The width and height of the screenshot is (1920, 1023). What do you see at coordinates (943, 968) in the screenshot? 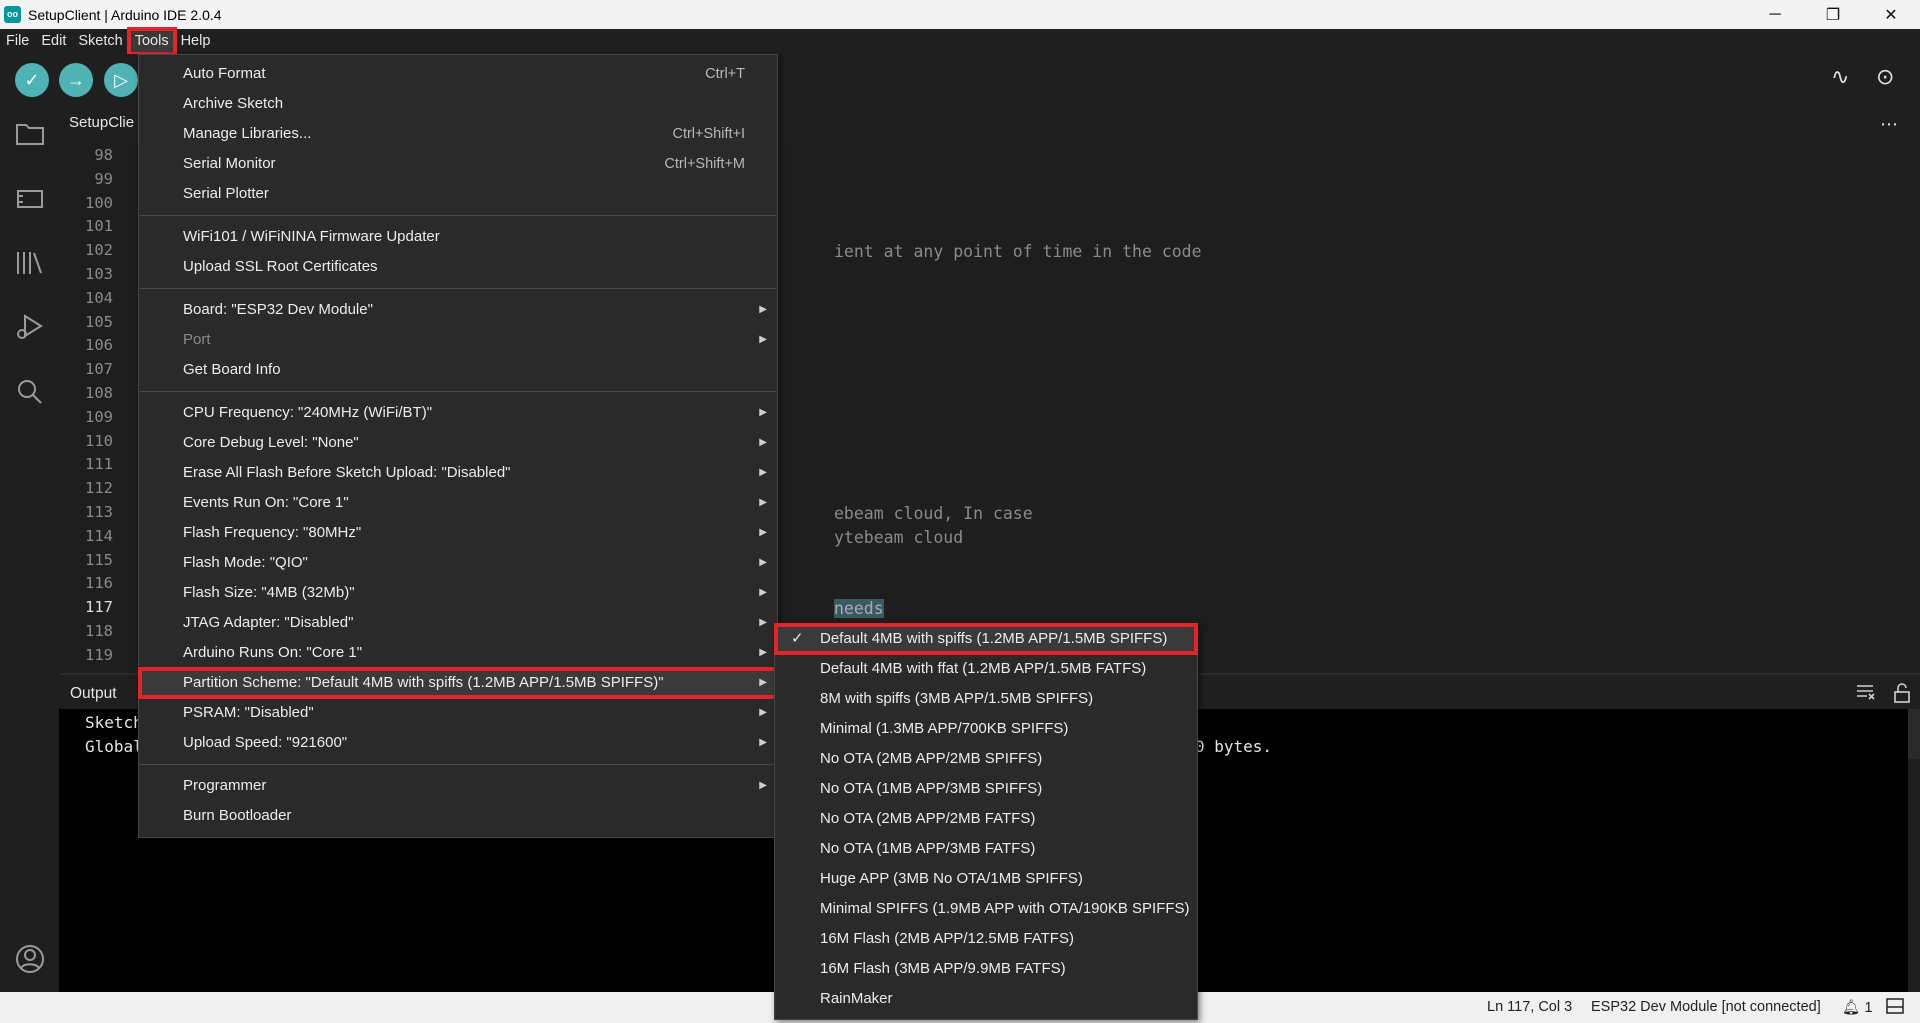
I see `partition-option-label: 16M Flash (3MB APP/9.9MB FATFS)` at bounding box center [943, 968].